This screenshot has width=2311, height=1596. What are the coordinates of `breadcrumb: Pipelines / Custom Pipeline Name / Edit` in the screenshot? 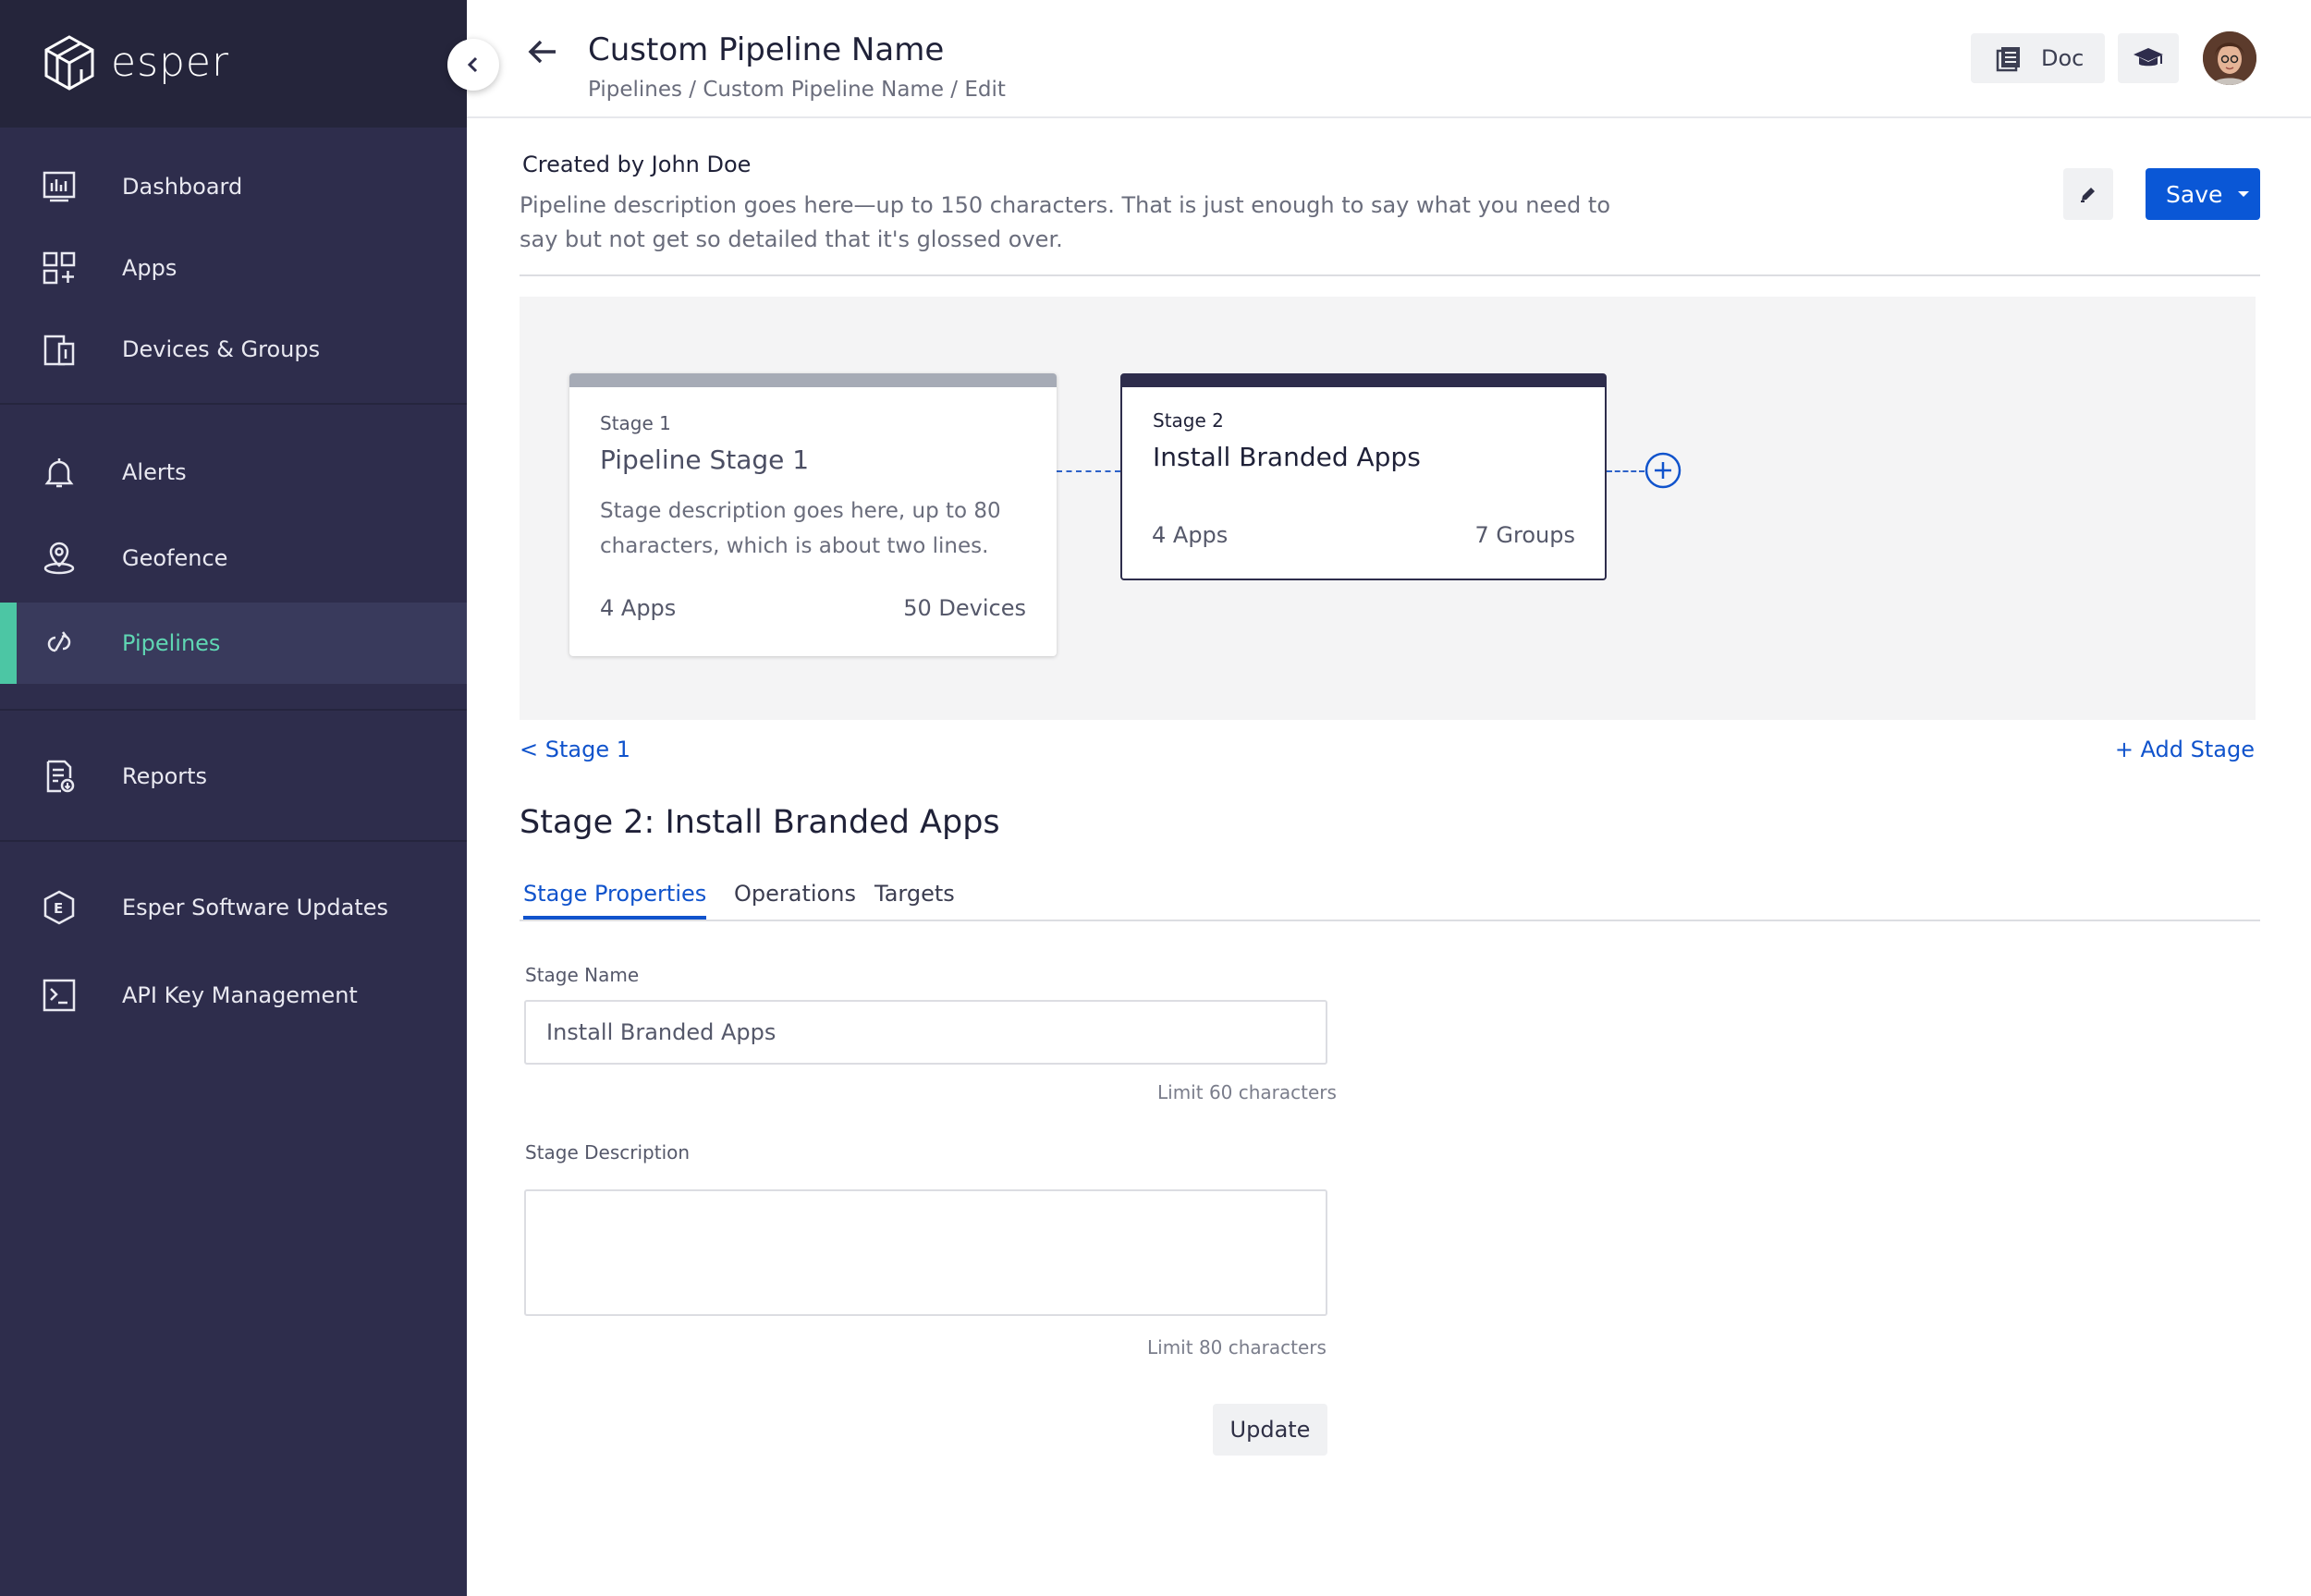 It's located at (797, 90).